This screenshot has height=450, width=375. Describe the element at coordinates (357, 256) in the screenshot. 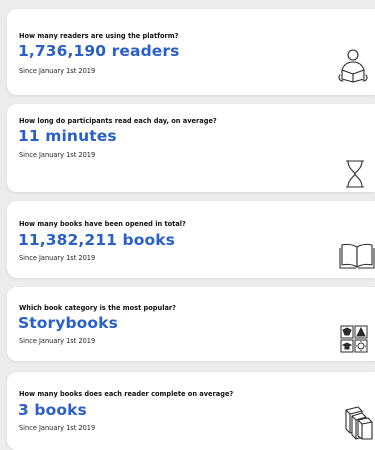

I see `open-book-icon` at that location.